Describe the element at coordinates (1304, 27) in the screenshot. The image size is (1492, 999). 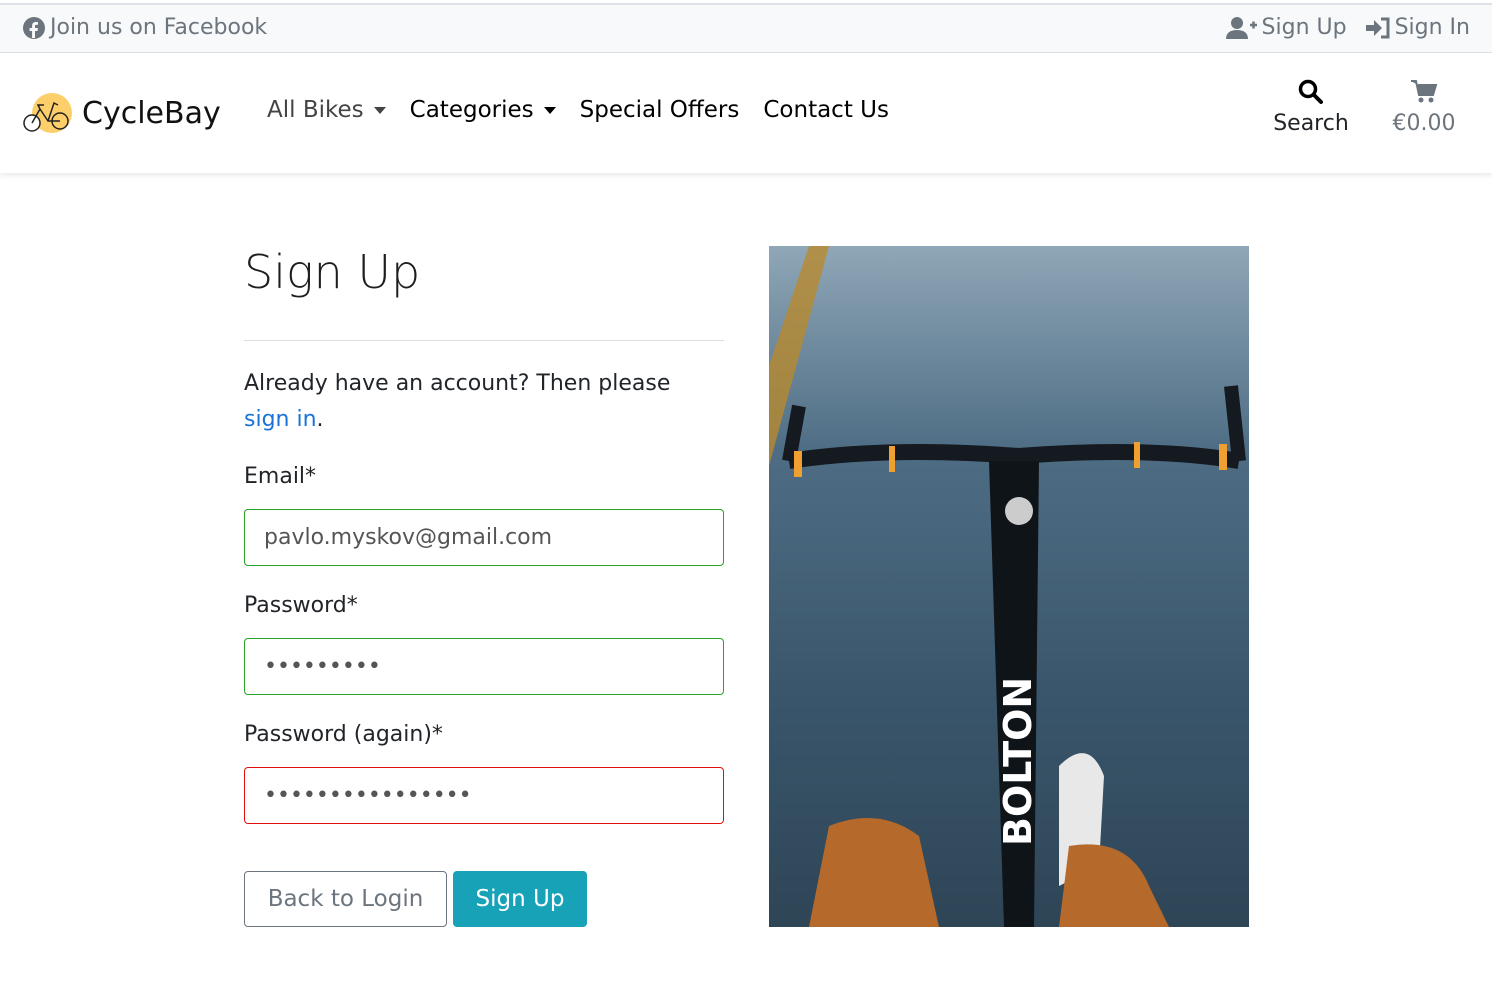
I see `signup-label: Sign Up` at that location.